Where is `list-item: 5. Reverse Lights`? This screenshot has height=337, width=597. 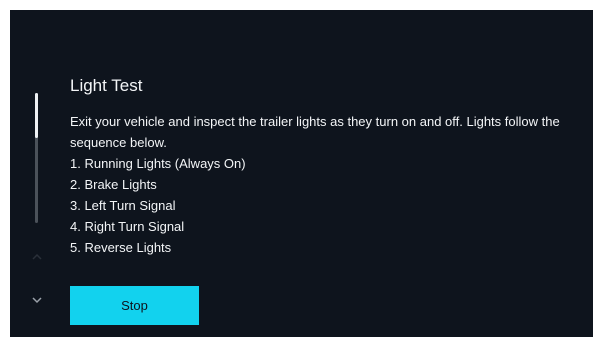 list-item: 5. Reverse Lights is located at coordinates (121, 247).